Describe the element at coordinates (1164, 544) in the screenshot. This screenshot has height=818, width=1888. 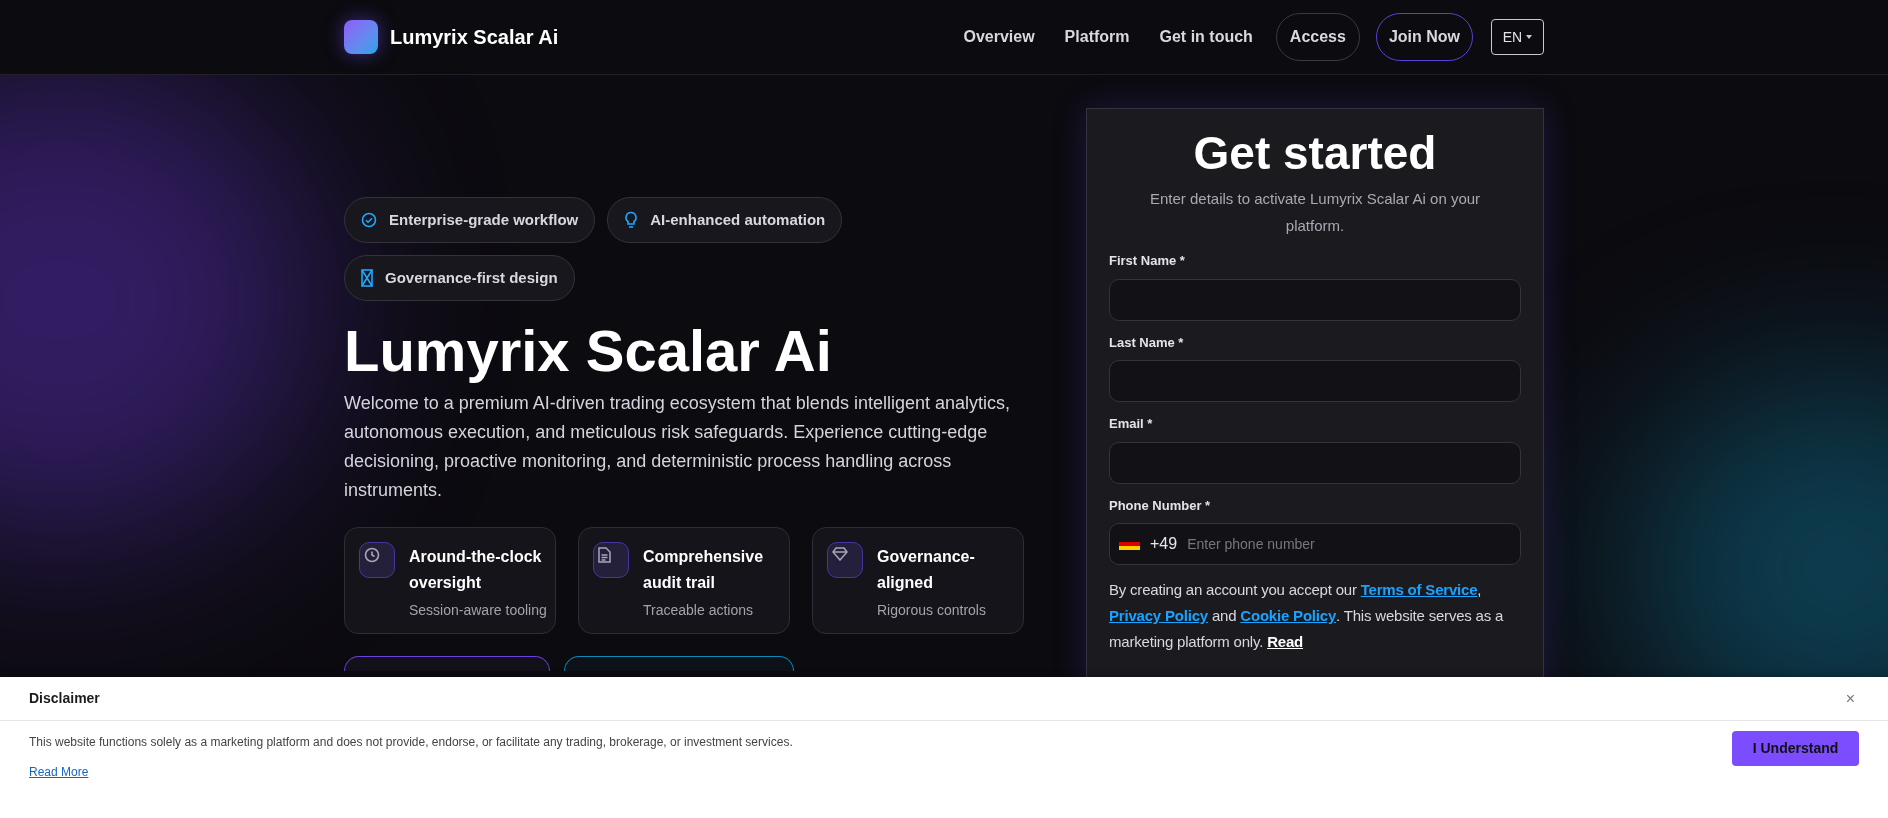
I see `dial-code: +49` at that location.